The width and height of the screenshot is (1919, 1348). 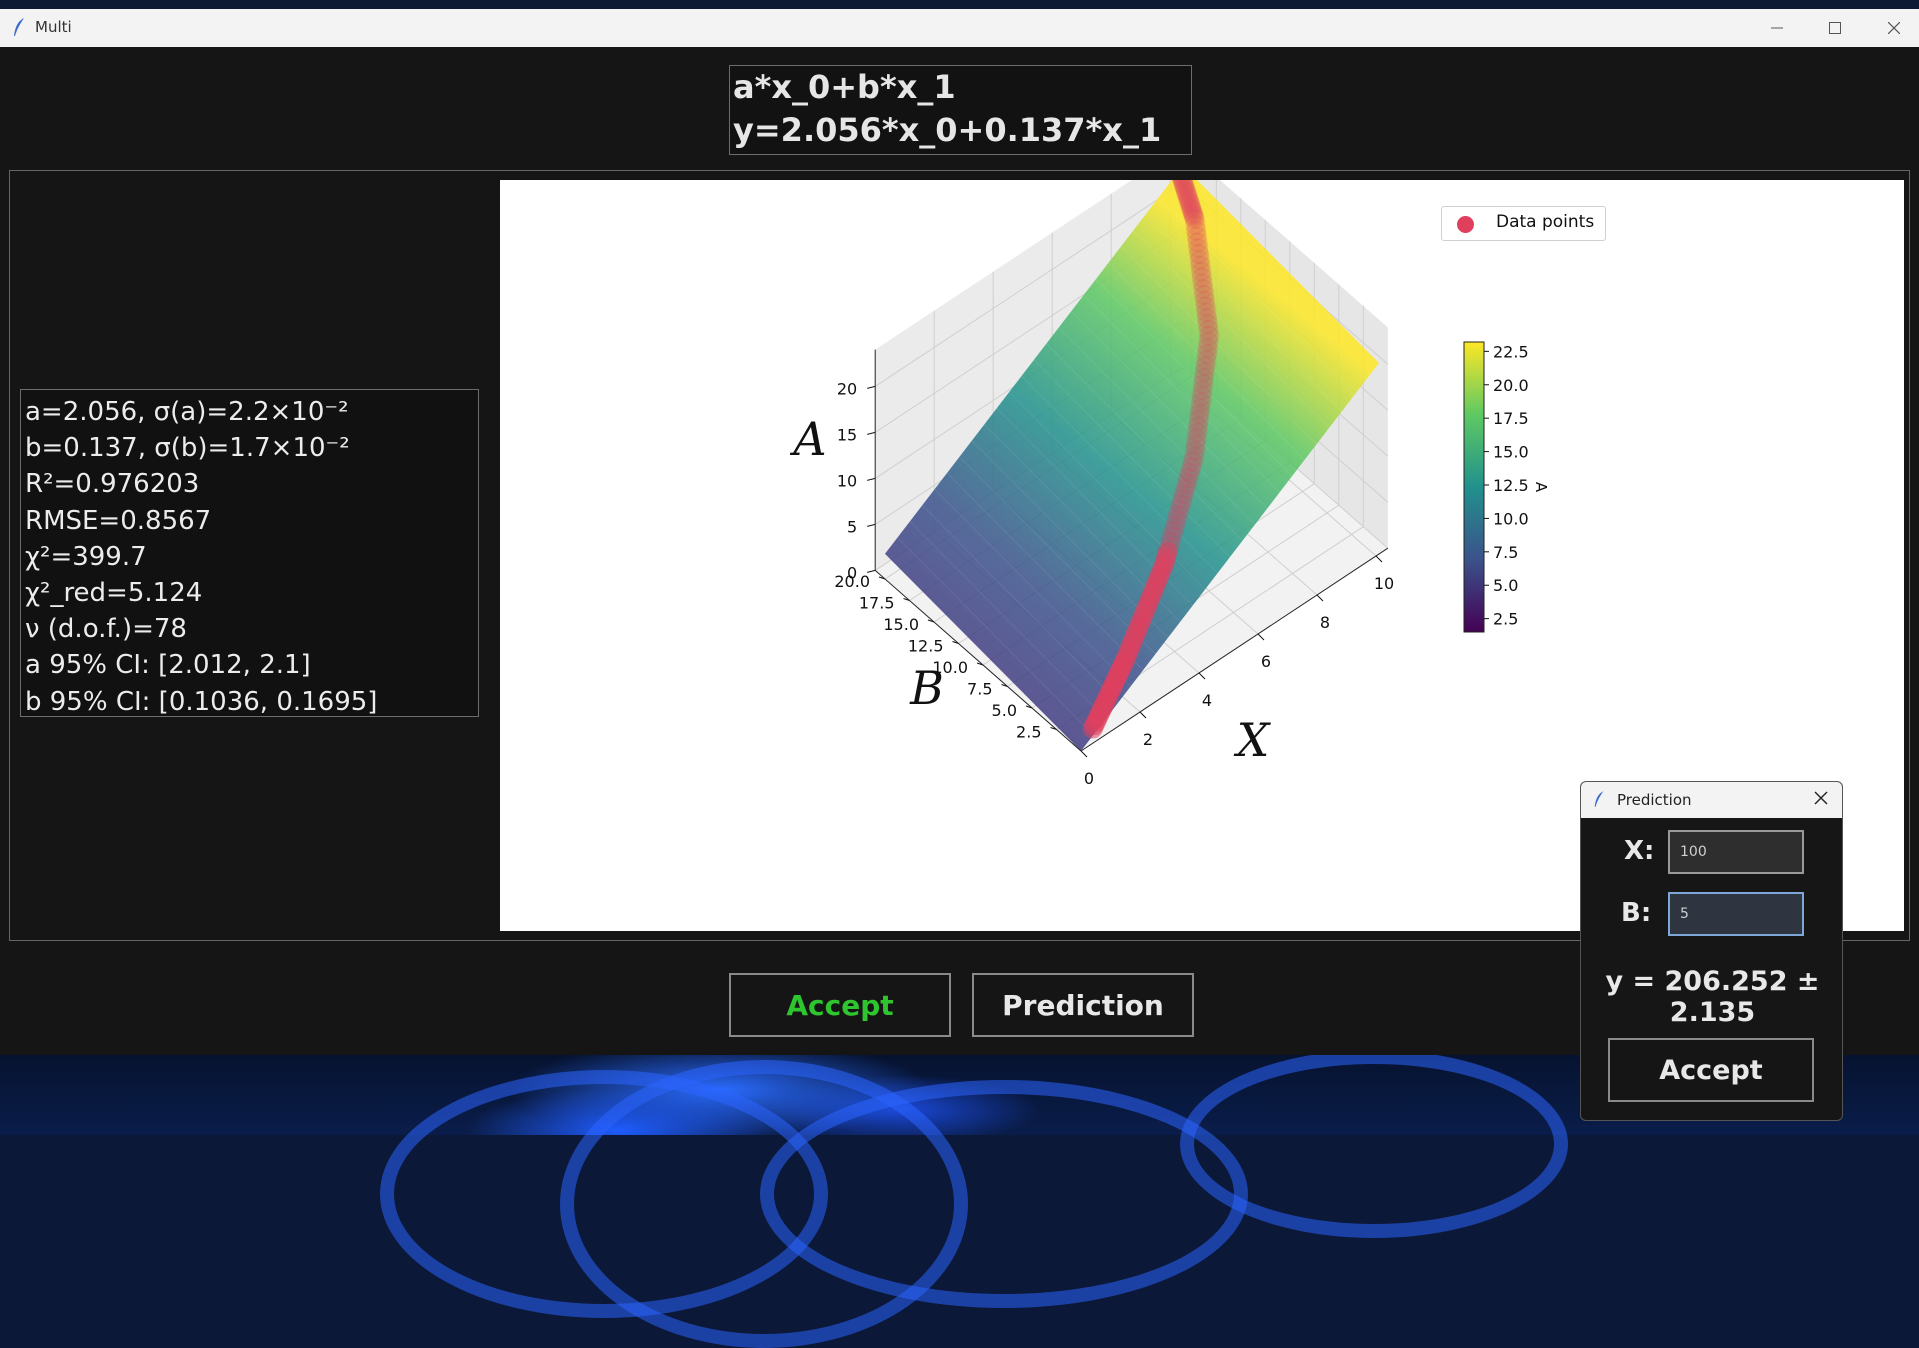 I want to click on colorbar-tick-label: 5.0, so click(x=1505, y=585).